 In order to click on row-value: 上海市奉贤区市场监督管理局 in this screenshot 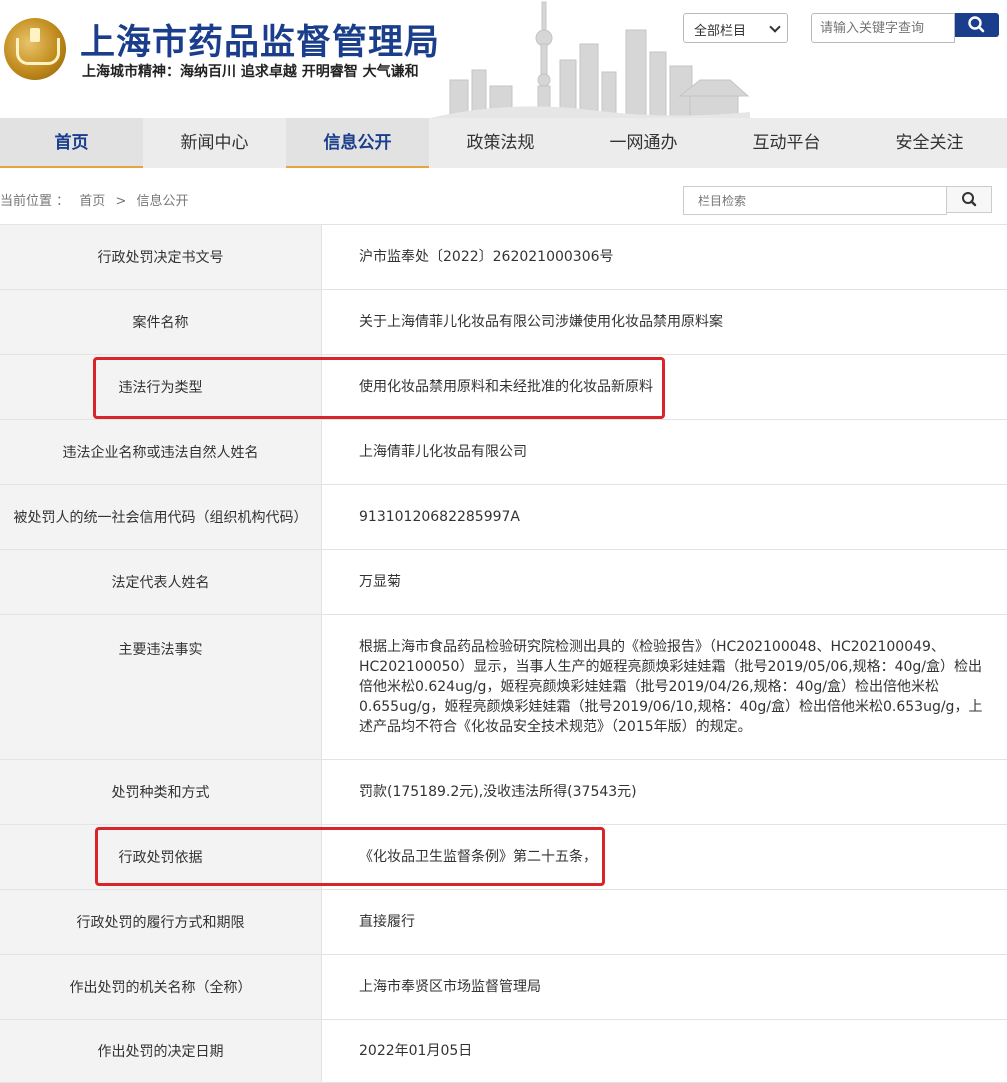, I will do `click(450, 987)`.